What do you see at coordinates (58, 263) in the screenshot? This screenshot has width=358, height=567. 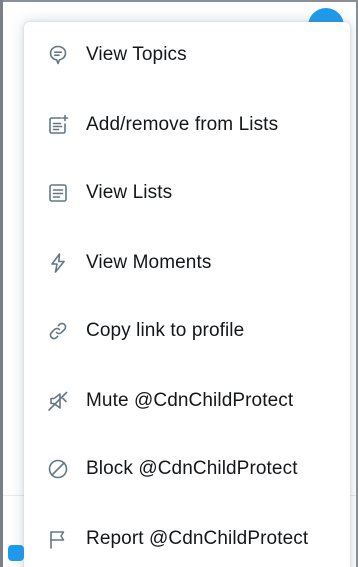 I see `lightning-icon` at bounding box center [58, 263].